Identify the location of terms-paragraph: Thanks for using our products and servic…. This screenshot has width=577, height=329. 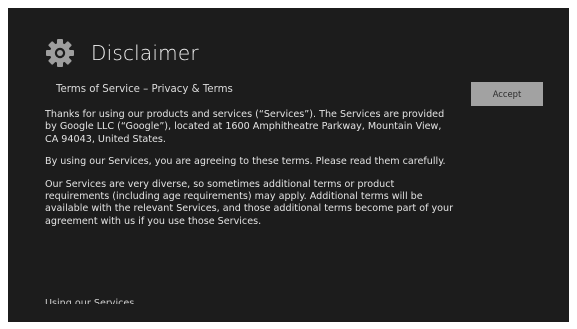
(245, 127).